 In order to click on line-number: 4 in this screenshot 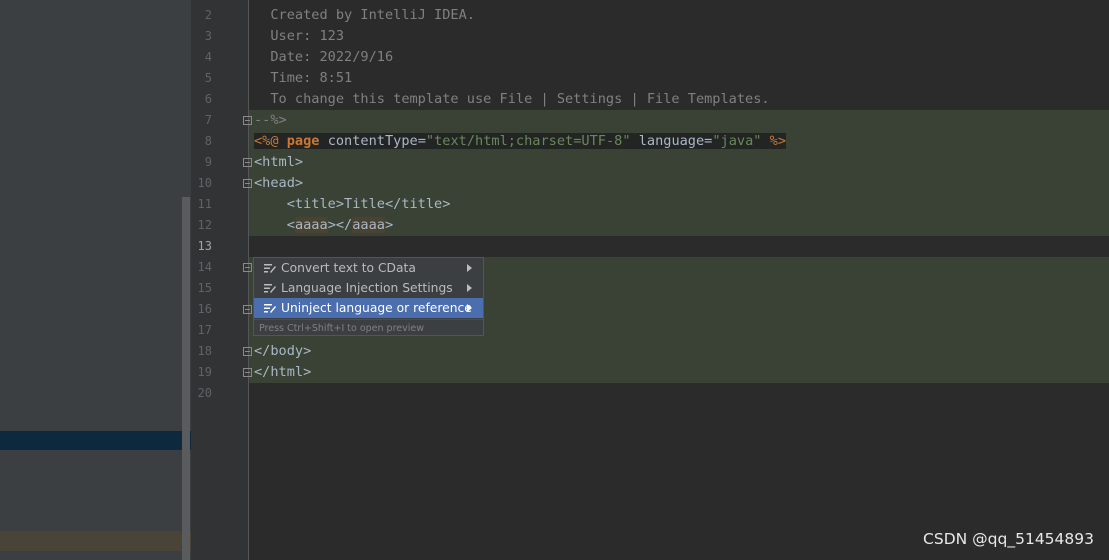, I will do `click(208, 57)`.